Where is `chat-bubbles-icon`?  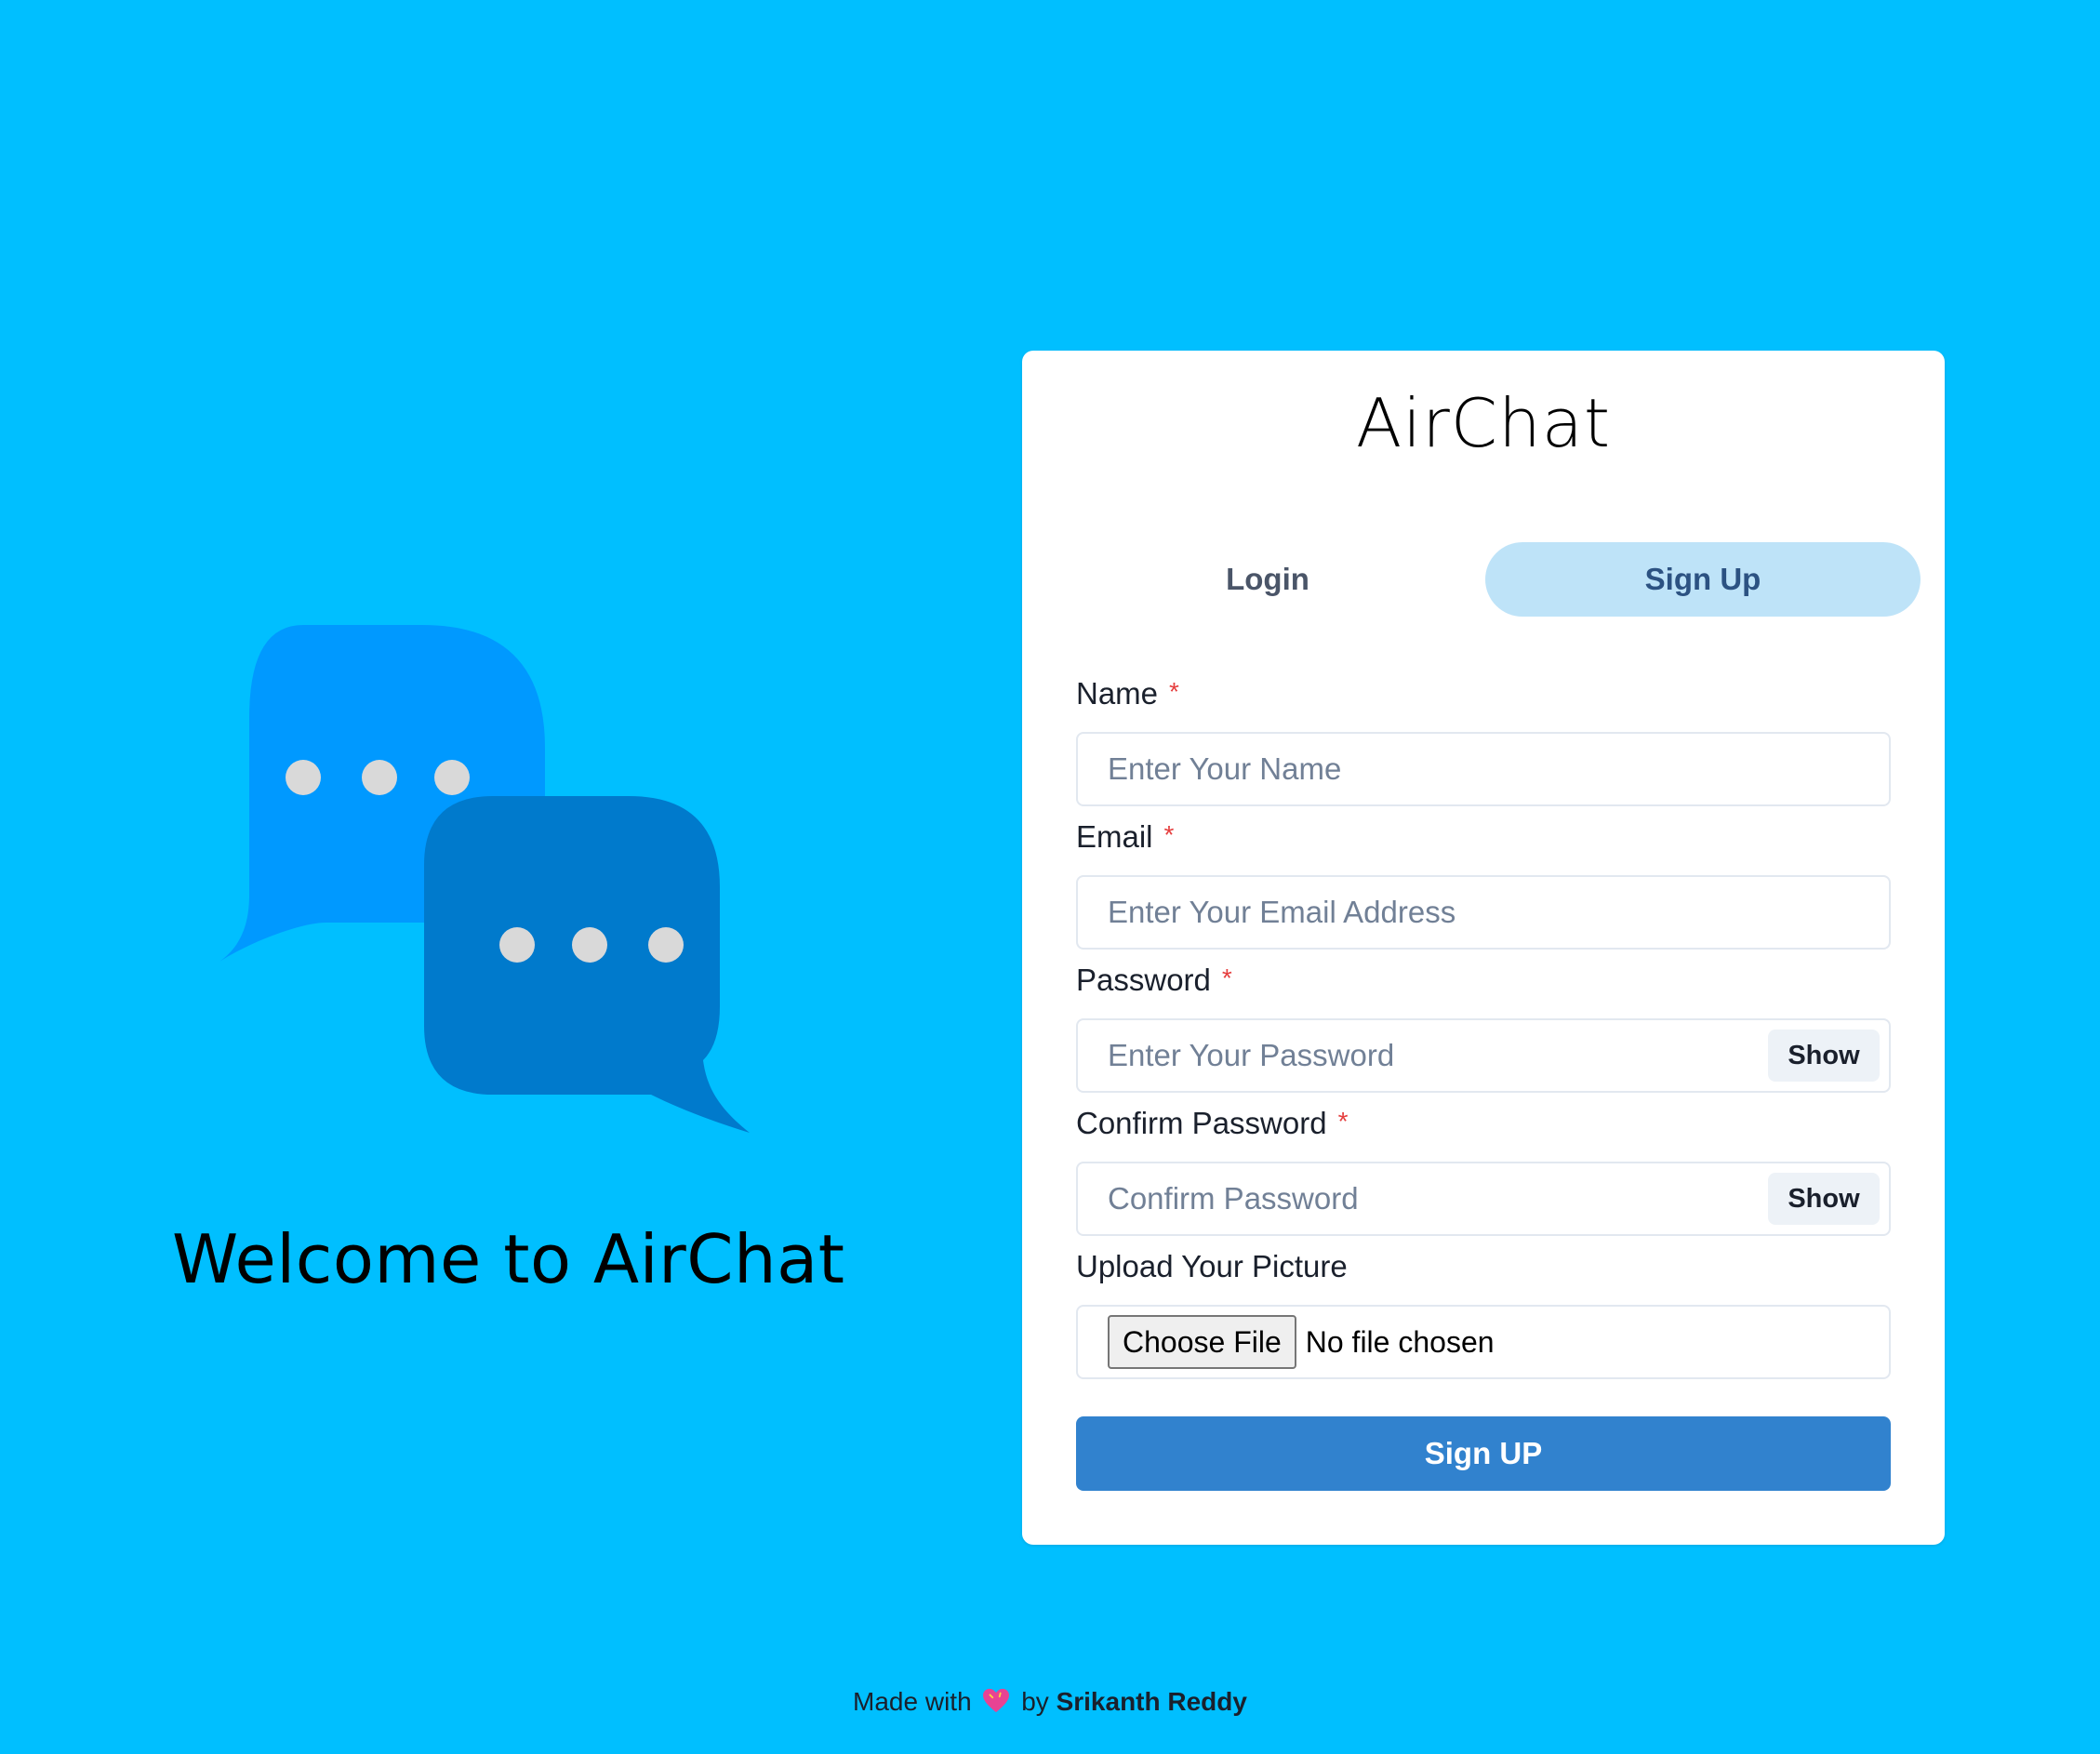
chat-bubbles-icon is located at coordinates (485, 879).